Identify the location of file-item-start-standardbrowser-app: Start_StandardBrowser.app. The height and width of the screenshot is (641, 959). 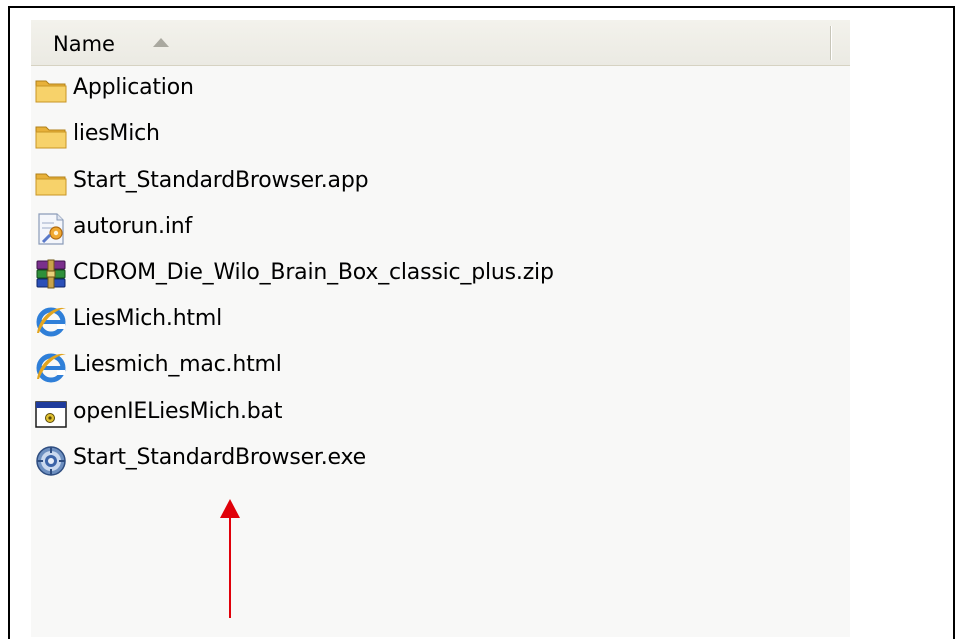
(381, 183).